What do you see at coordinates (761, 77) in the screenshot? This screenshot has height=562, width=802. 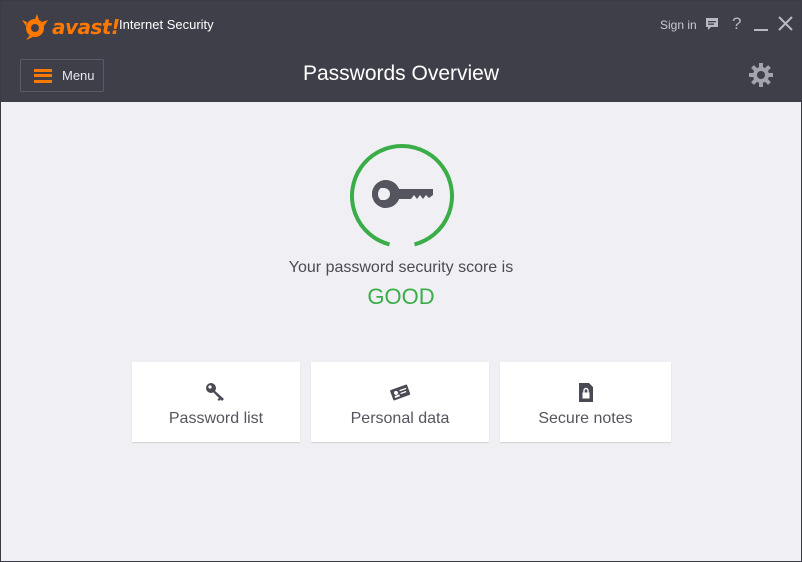 I see `gear-icon` at bounding box center [761, 77].